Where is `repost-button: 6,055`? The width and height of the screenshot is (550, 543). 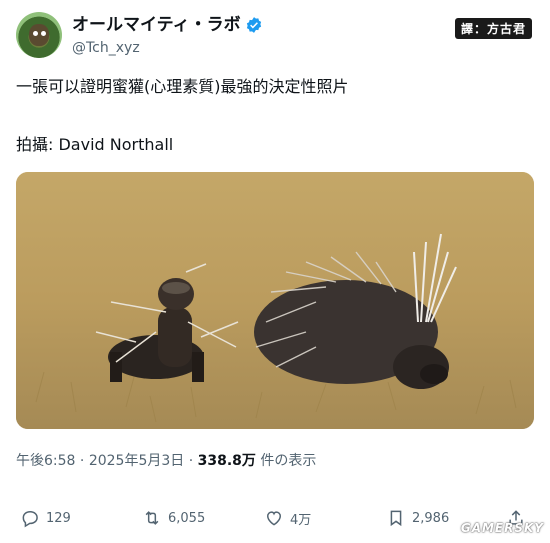
repost-button: 6,055 is located at coordinates (173, 518).